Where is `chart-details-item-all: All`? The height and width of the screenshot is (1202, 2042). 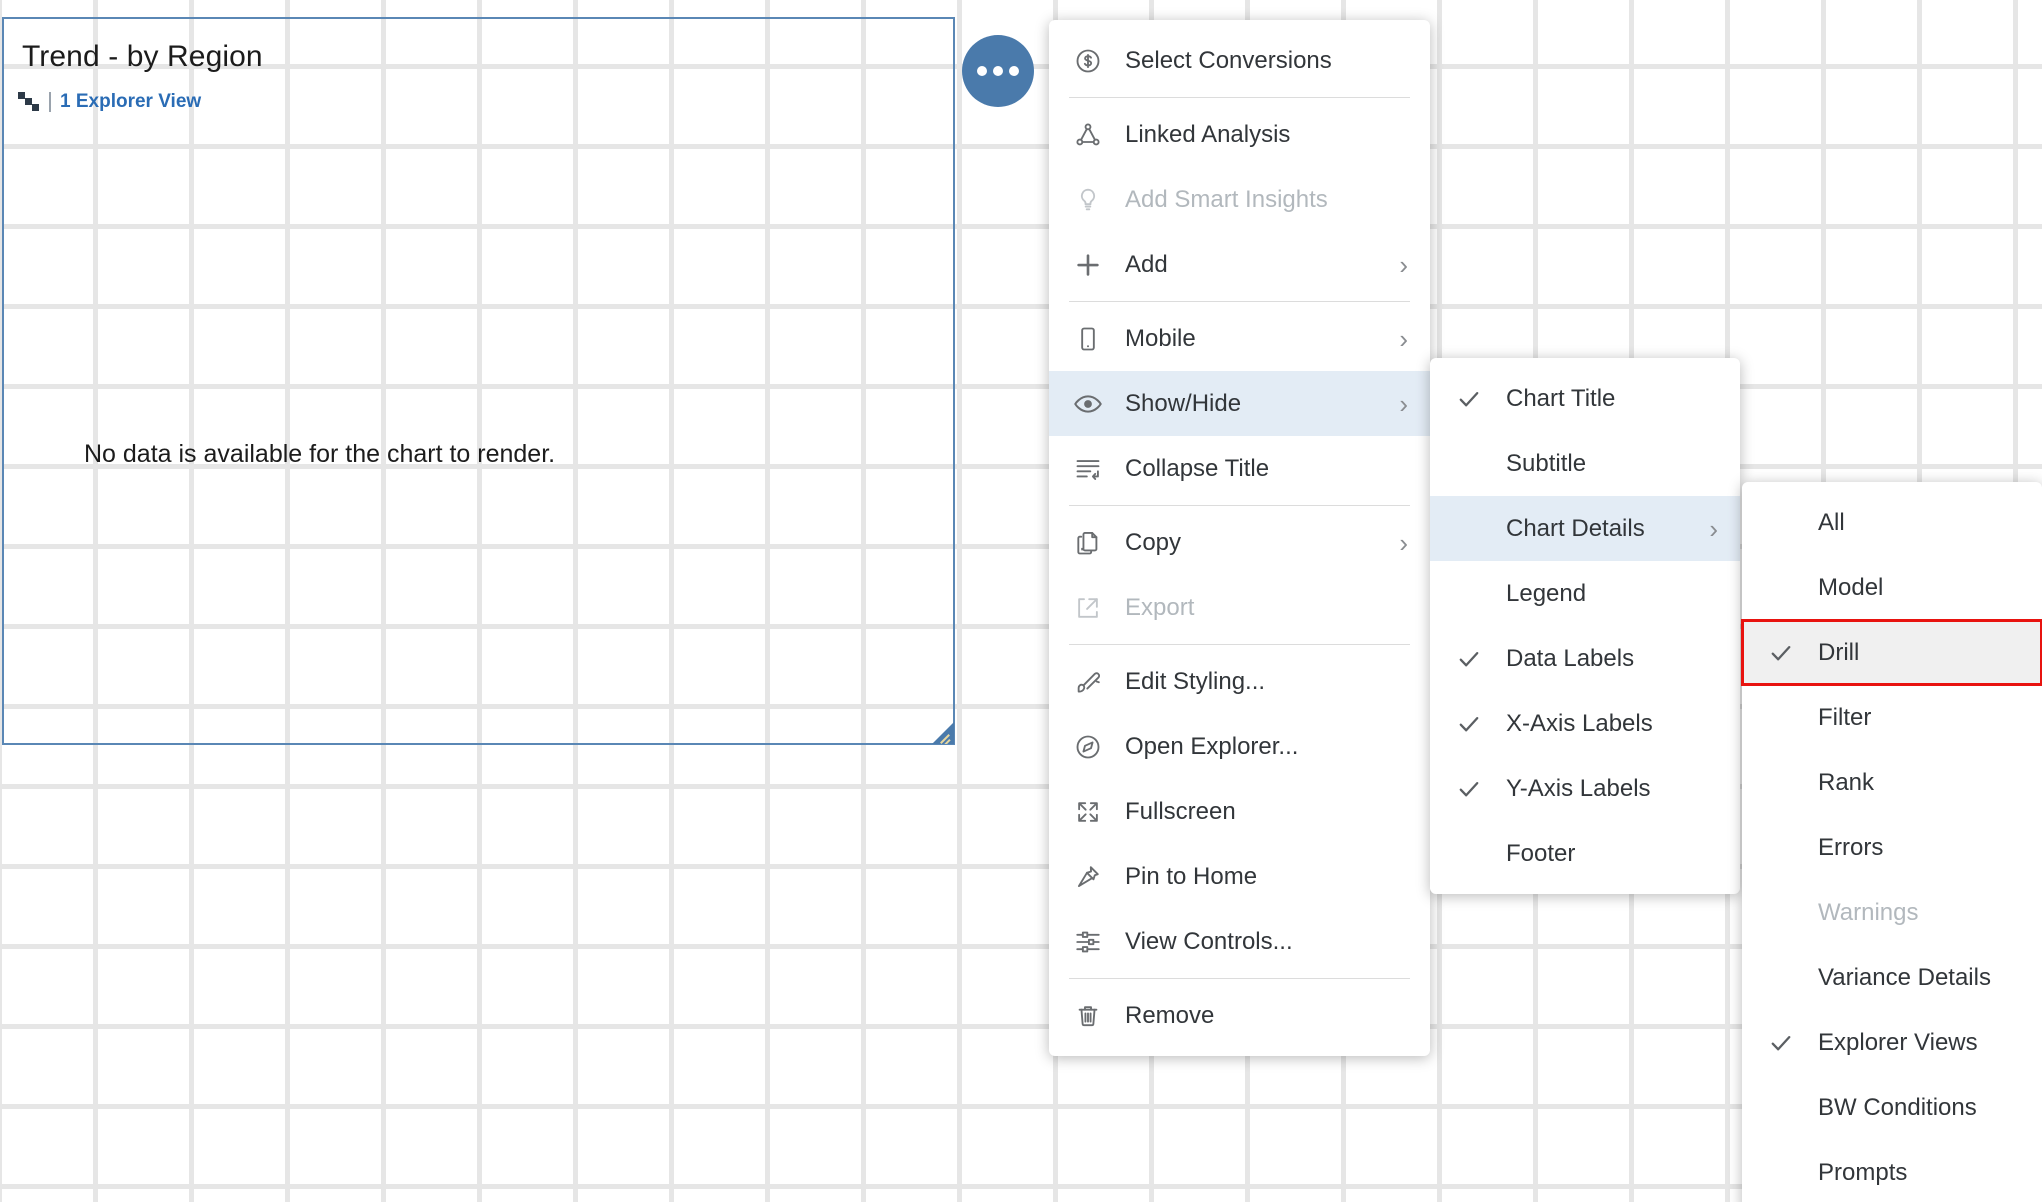 chart-details-item-all: All is located at coordinates (1892, 522).